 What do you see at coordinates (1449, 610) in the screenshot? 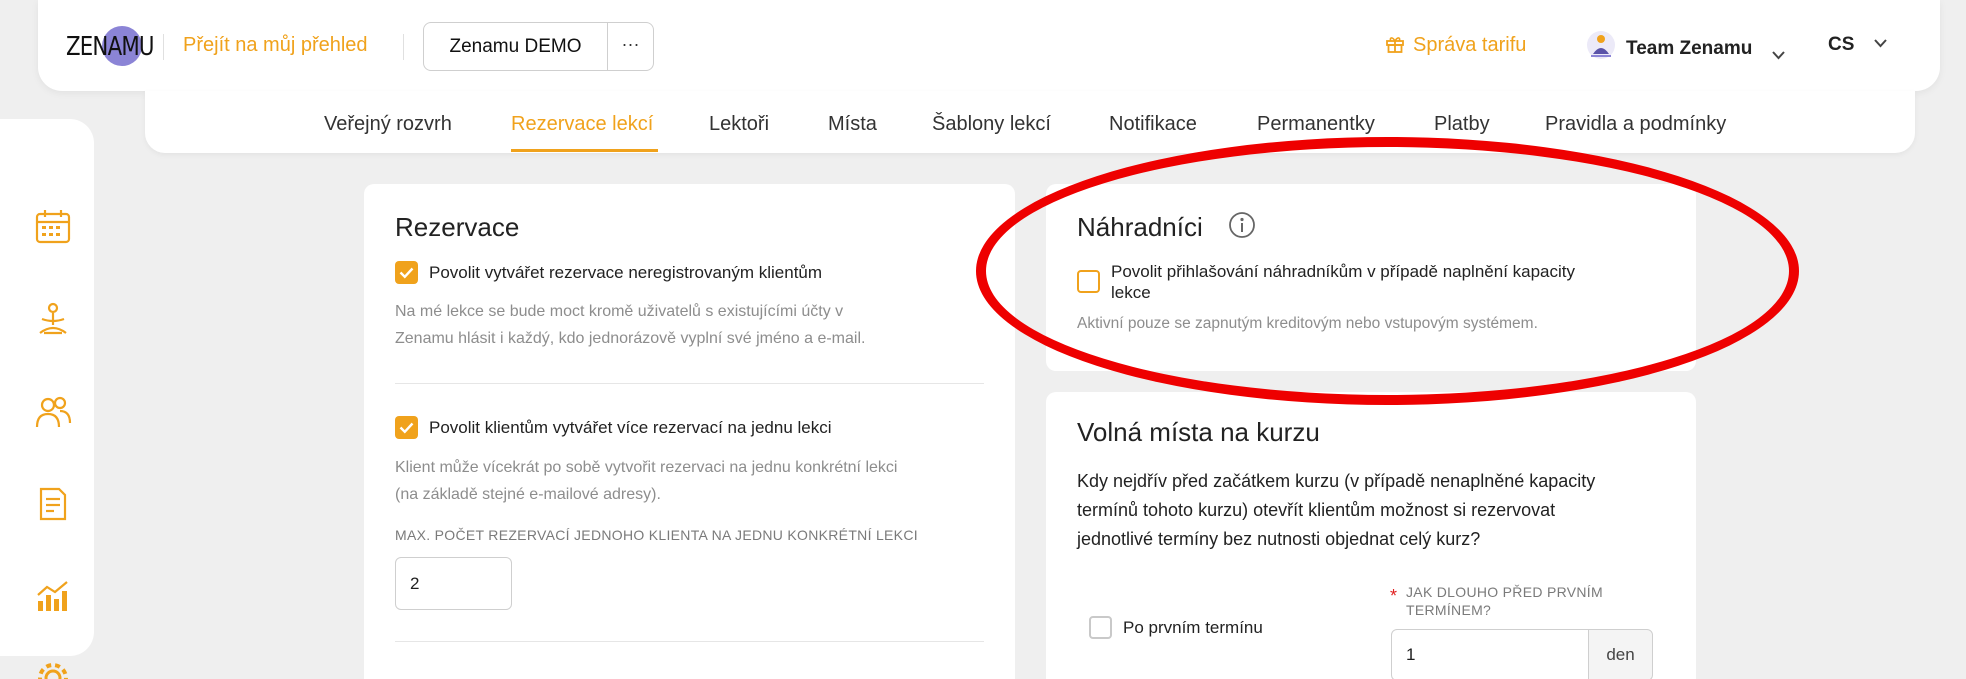
I see `how-long-caption-line2: TERMÍNEM?` at bounding box center [1449, 610].